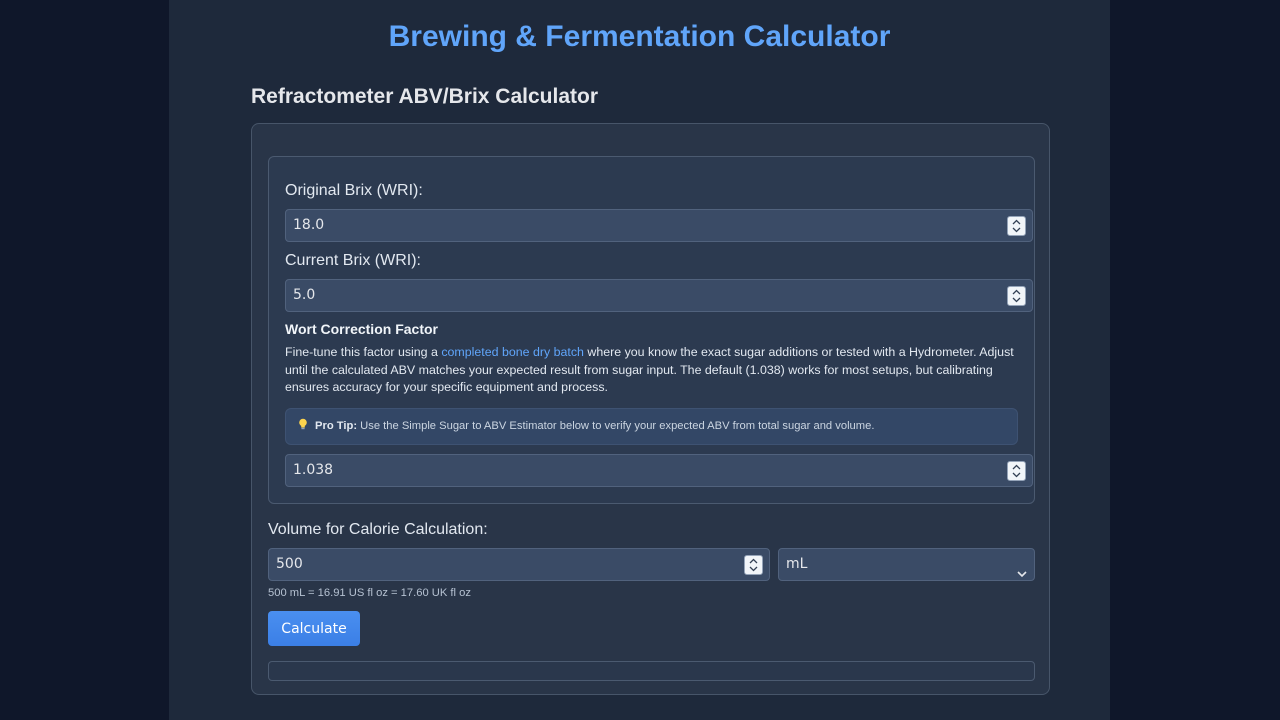  What do you see at coordinates (659, 225) in the screenshot?
I see `original-brix-input: 18.0` at bounding box center [659, 225].